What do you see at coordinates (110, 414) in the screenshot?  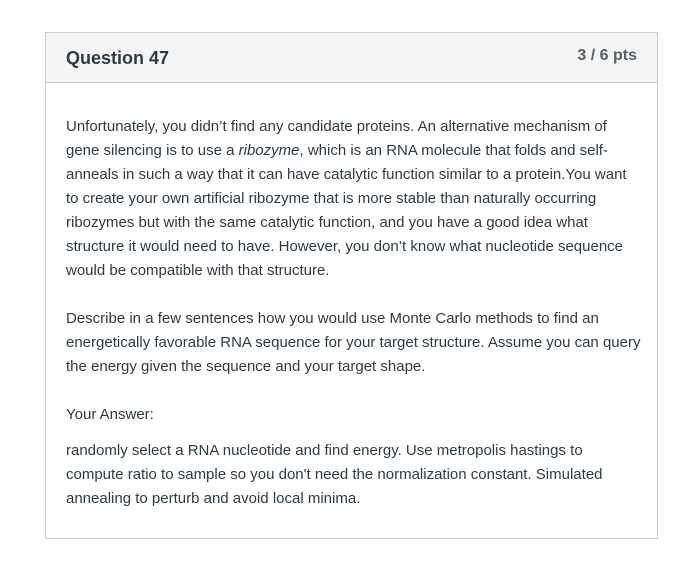 I see `answer-label: Your Answer:` at bounding box center [110, 414].